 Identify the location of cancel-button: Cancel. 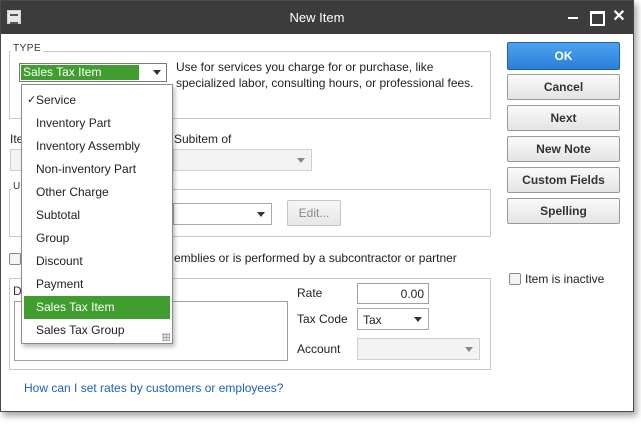
(563, 87).